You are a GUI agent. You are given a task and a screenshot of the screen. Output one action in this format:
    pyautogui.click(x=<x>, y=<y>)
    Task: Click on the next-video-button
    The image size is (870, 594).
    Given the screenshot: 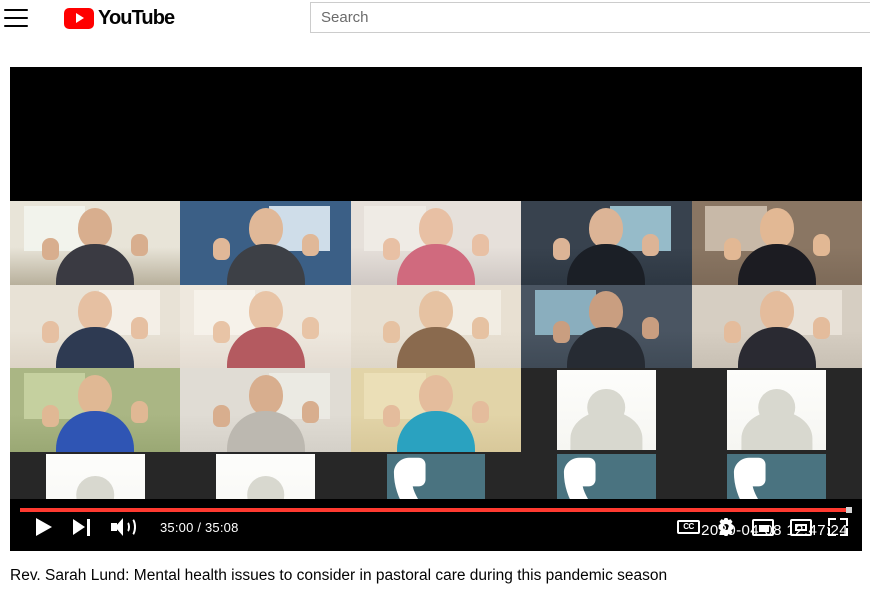 What is the action you would take?
    pyautogui.click(x=81, y=527)
    